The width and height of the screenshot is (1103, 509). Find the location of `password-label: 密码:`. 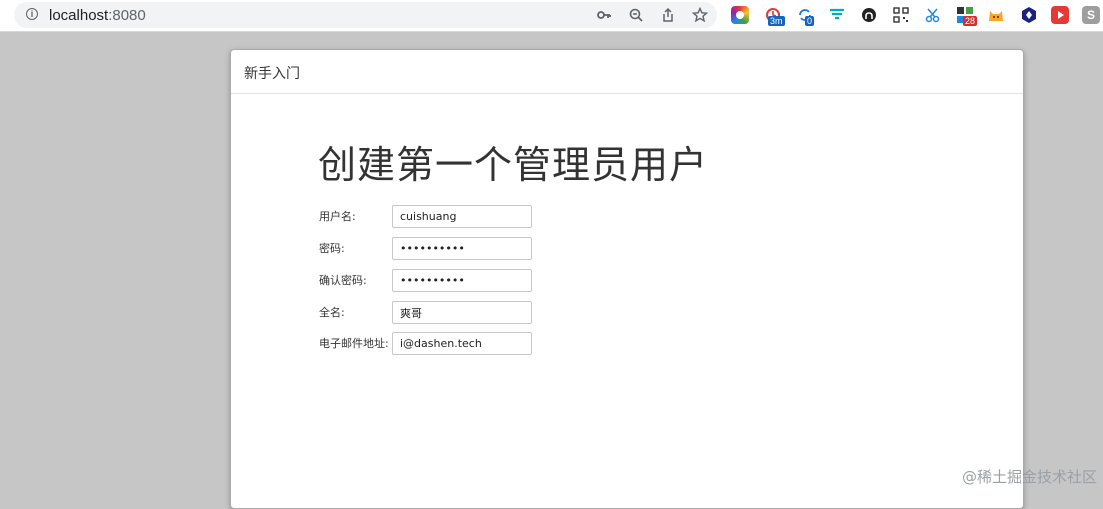

password-label: 密码: is located at coordinates (332, 248).